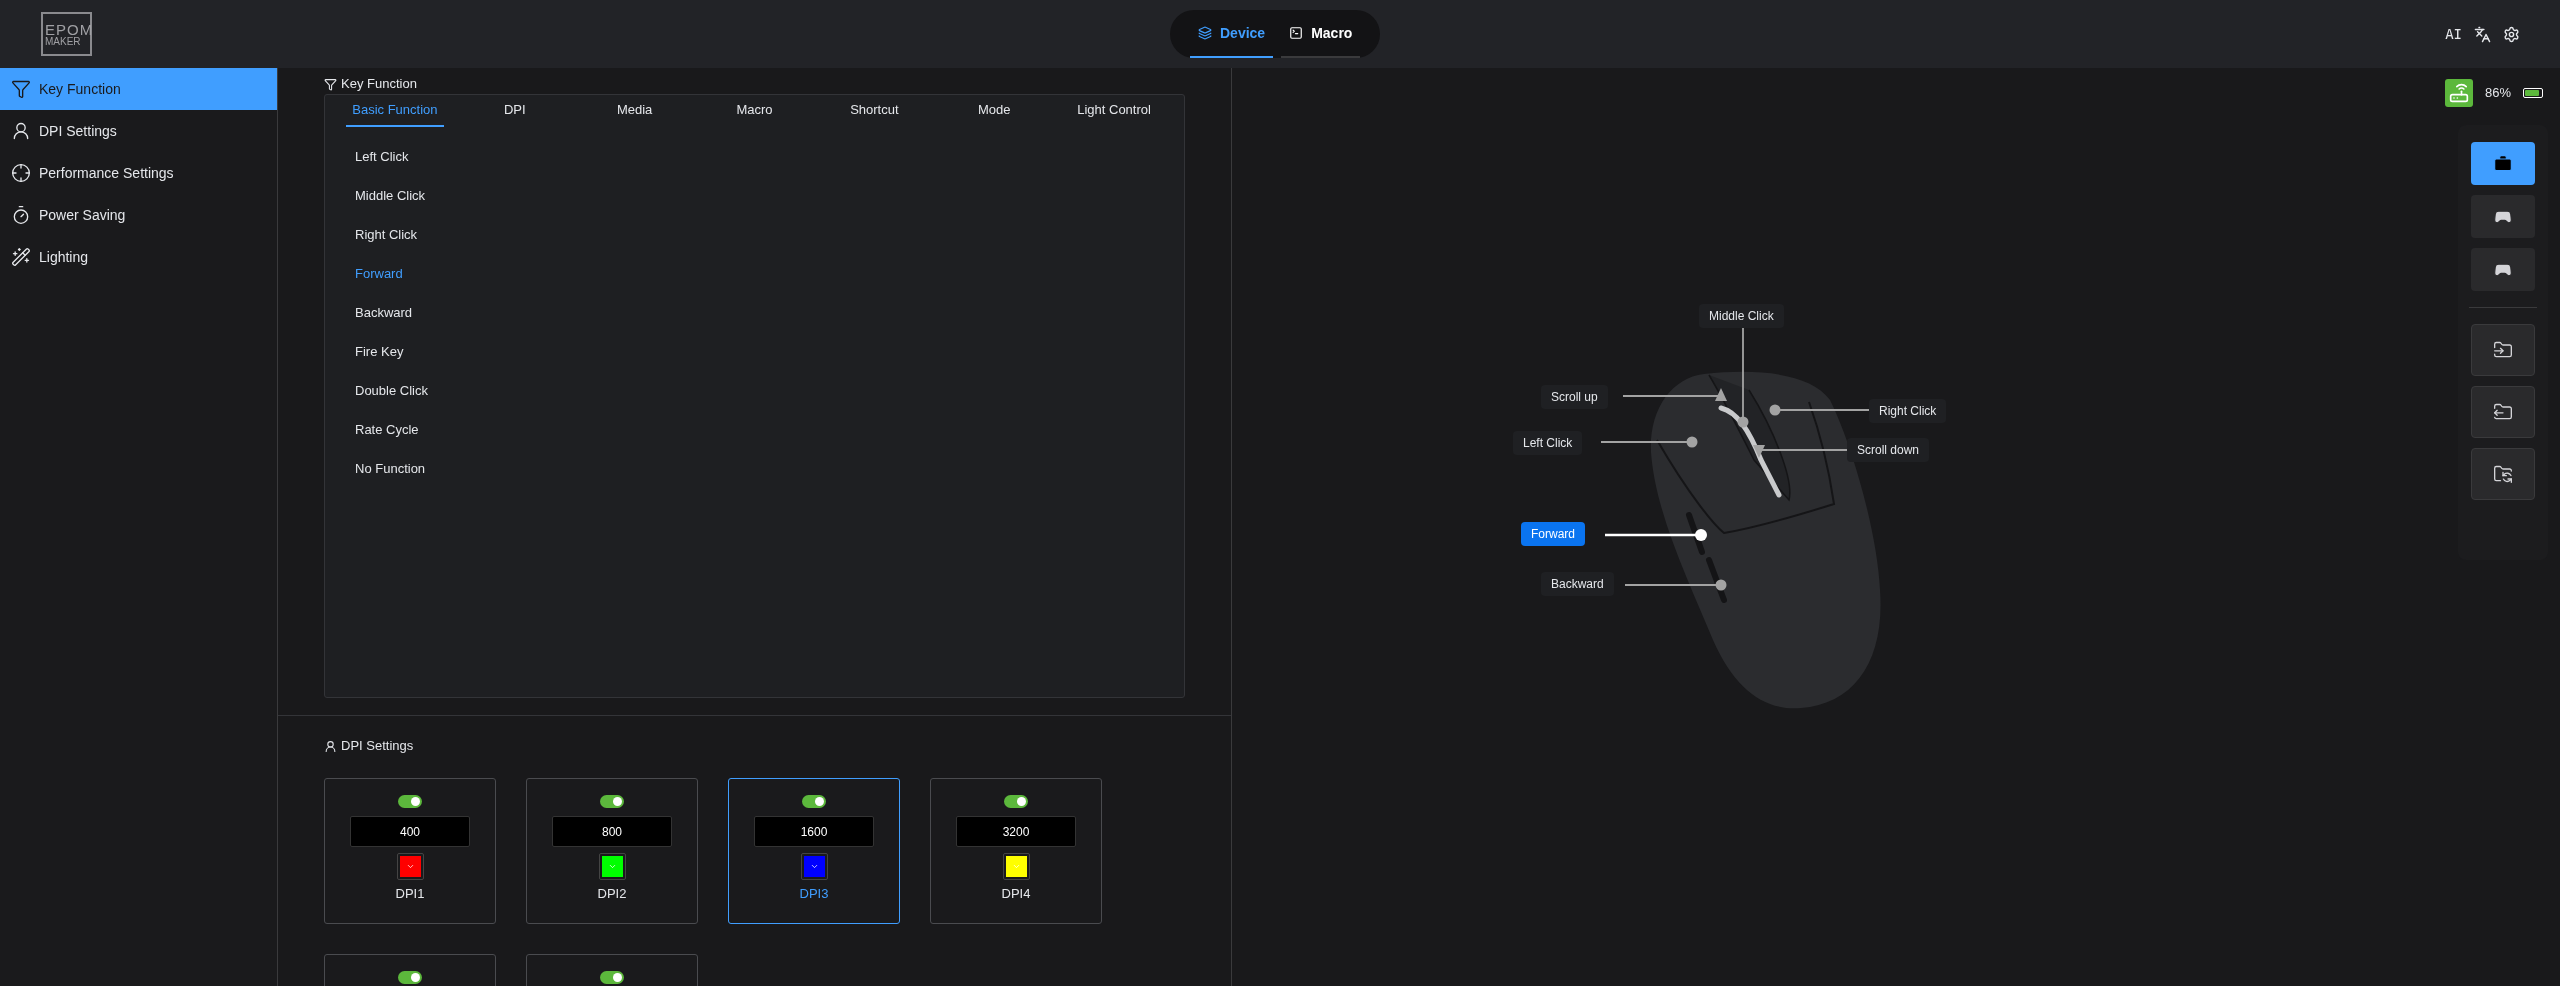 The width and height of the screenshot is (2560, 986). Describe the element at coordinates (377, 746) in the screenshot. I see `section-title: DPI Settings` at that location.